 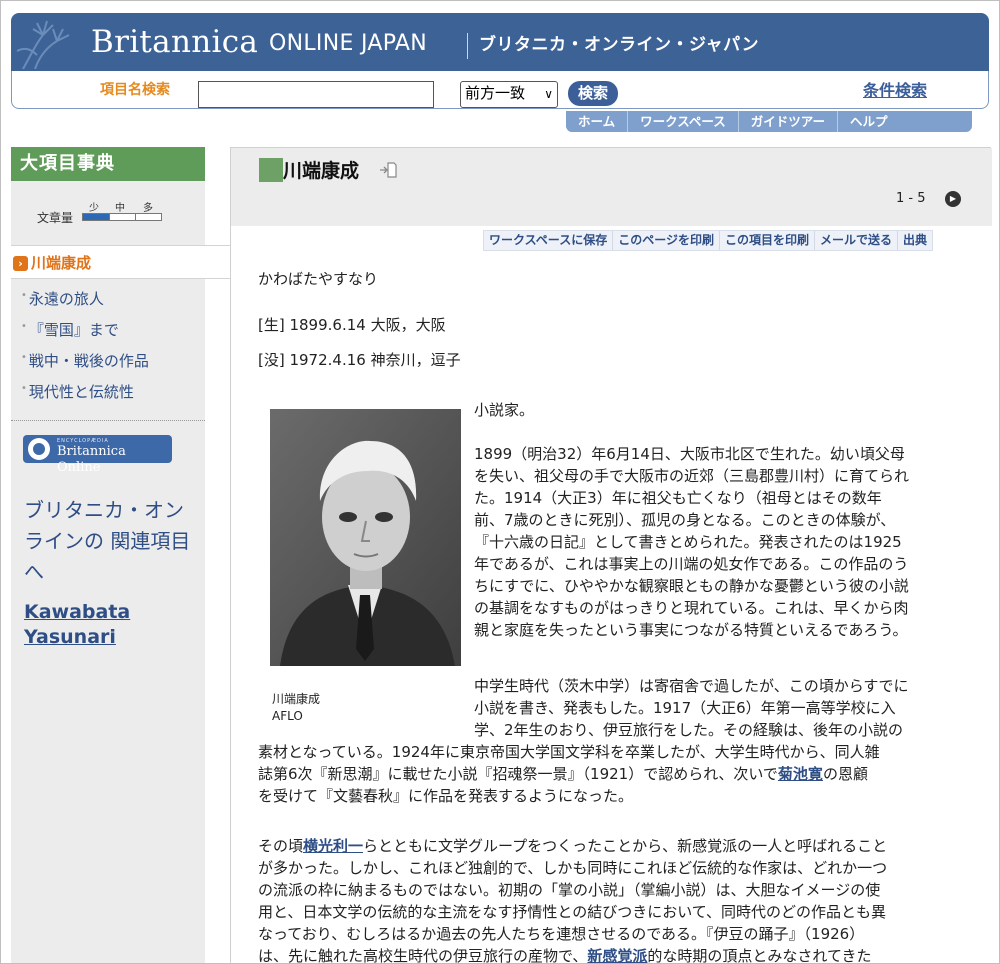 I want to click on brand-divider, so click(x=467, y=46).